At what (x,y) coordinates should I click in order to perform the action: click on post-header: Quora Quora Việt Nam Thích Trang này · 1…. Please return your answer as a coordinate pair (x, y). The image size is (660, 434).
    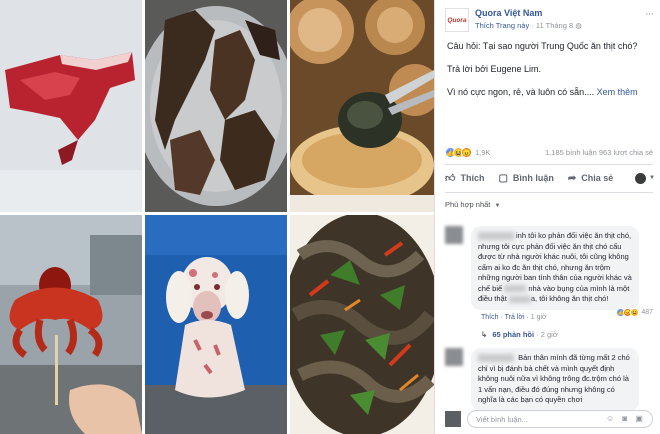
    Looking at the image, I should click on (550, 19).